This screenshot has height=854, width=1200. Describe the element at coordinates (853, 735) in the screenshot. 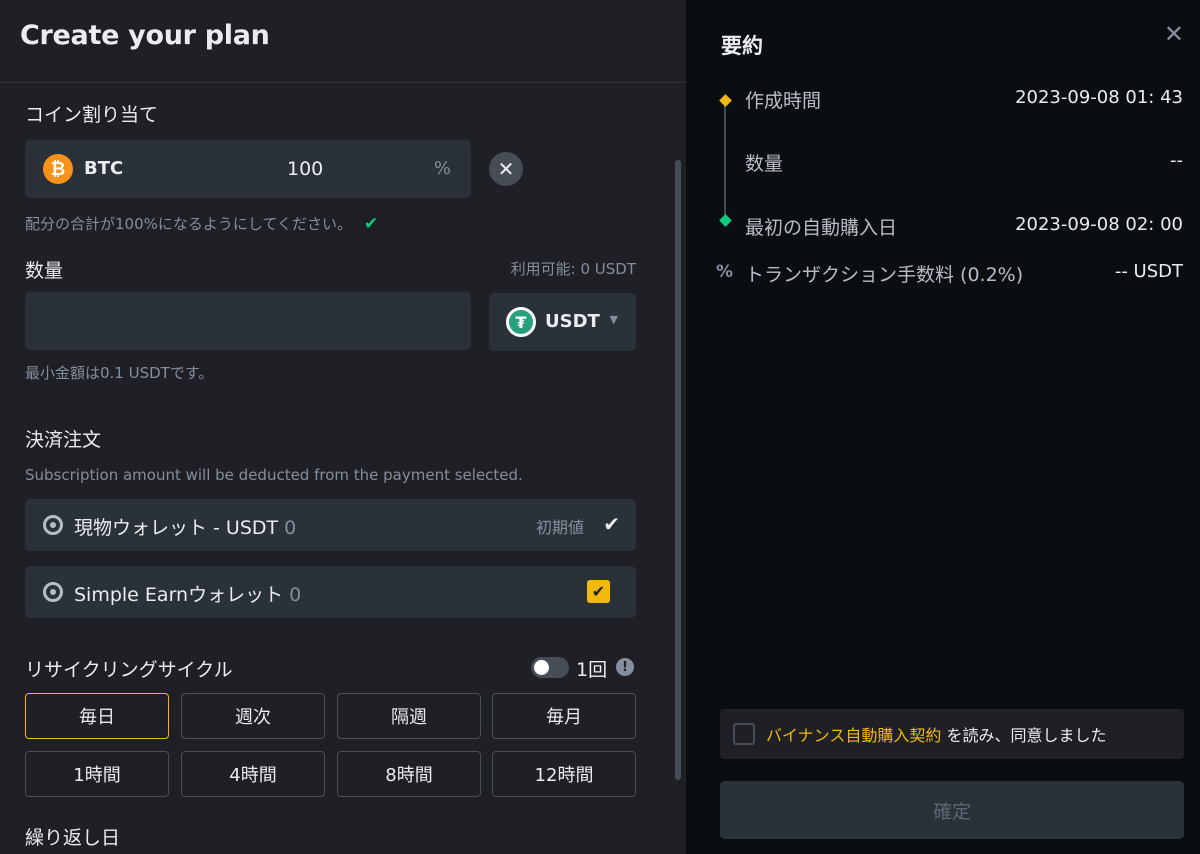

I see `agreement-link: バイナンス自動購入契約` at that location.